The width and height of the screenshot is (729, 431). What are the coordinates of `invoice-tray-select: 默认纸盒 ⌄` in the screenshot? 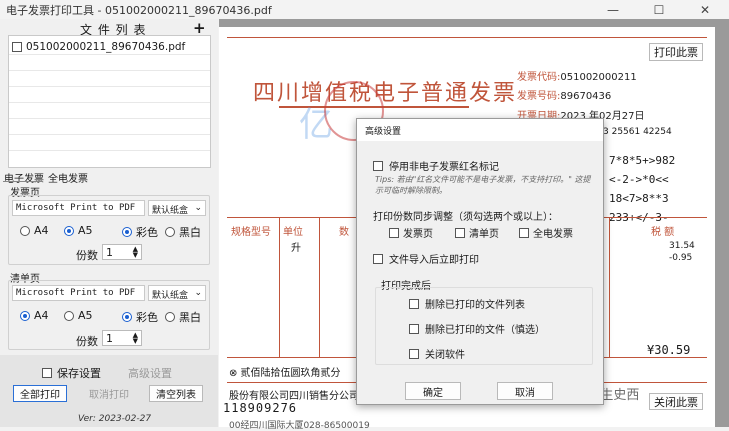 It's located at (177, 208).